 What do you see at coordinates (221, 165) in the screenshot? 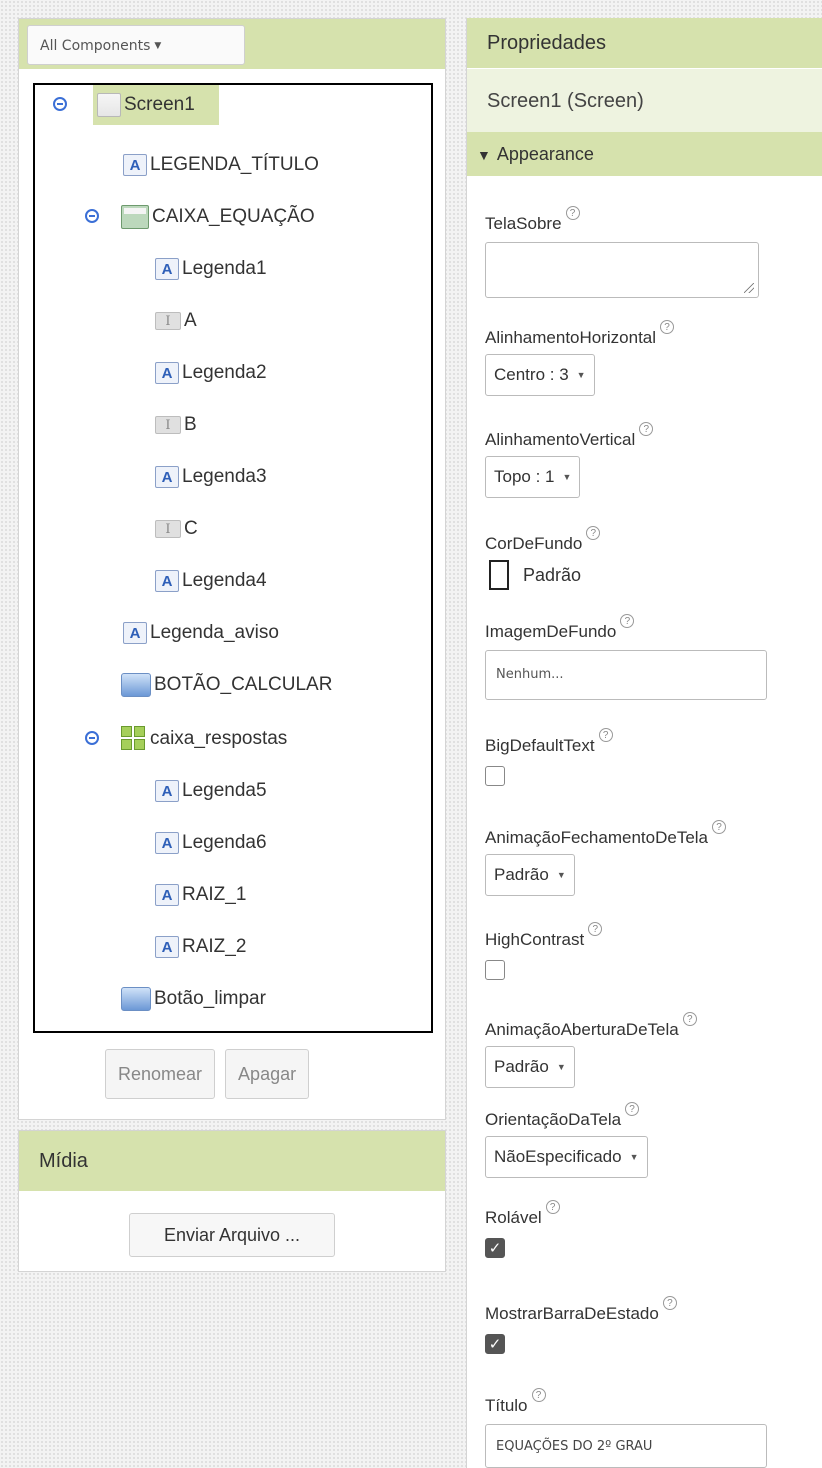
I see `tree-item-legenda-titulo: A LEGENDA_TÍTULO` at bounding box center [221, 165].